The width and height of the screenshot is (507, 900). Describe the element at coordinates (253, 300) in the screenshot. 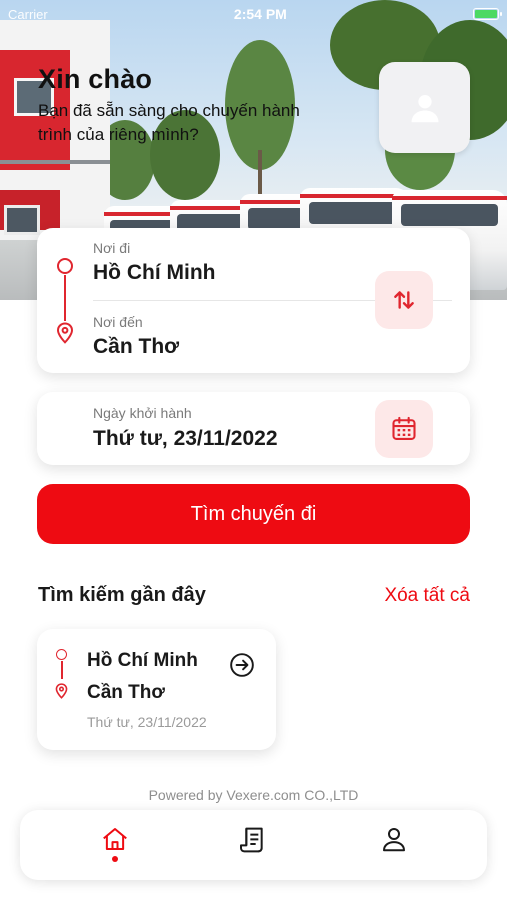

I see `route-card: Nơi đi Hồ Chí Minh Nơi đến Cần Thơ` at that location.